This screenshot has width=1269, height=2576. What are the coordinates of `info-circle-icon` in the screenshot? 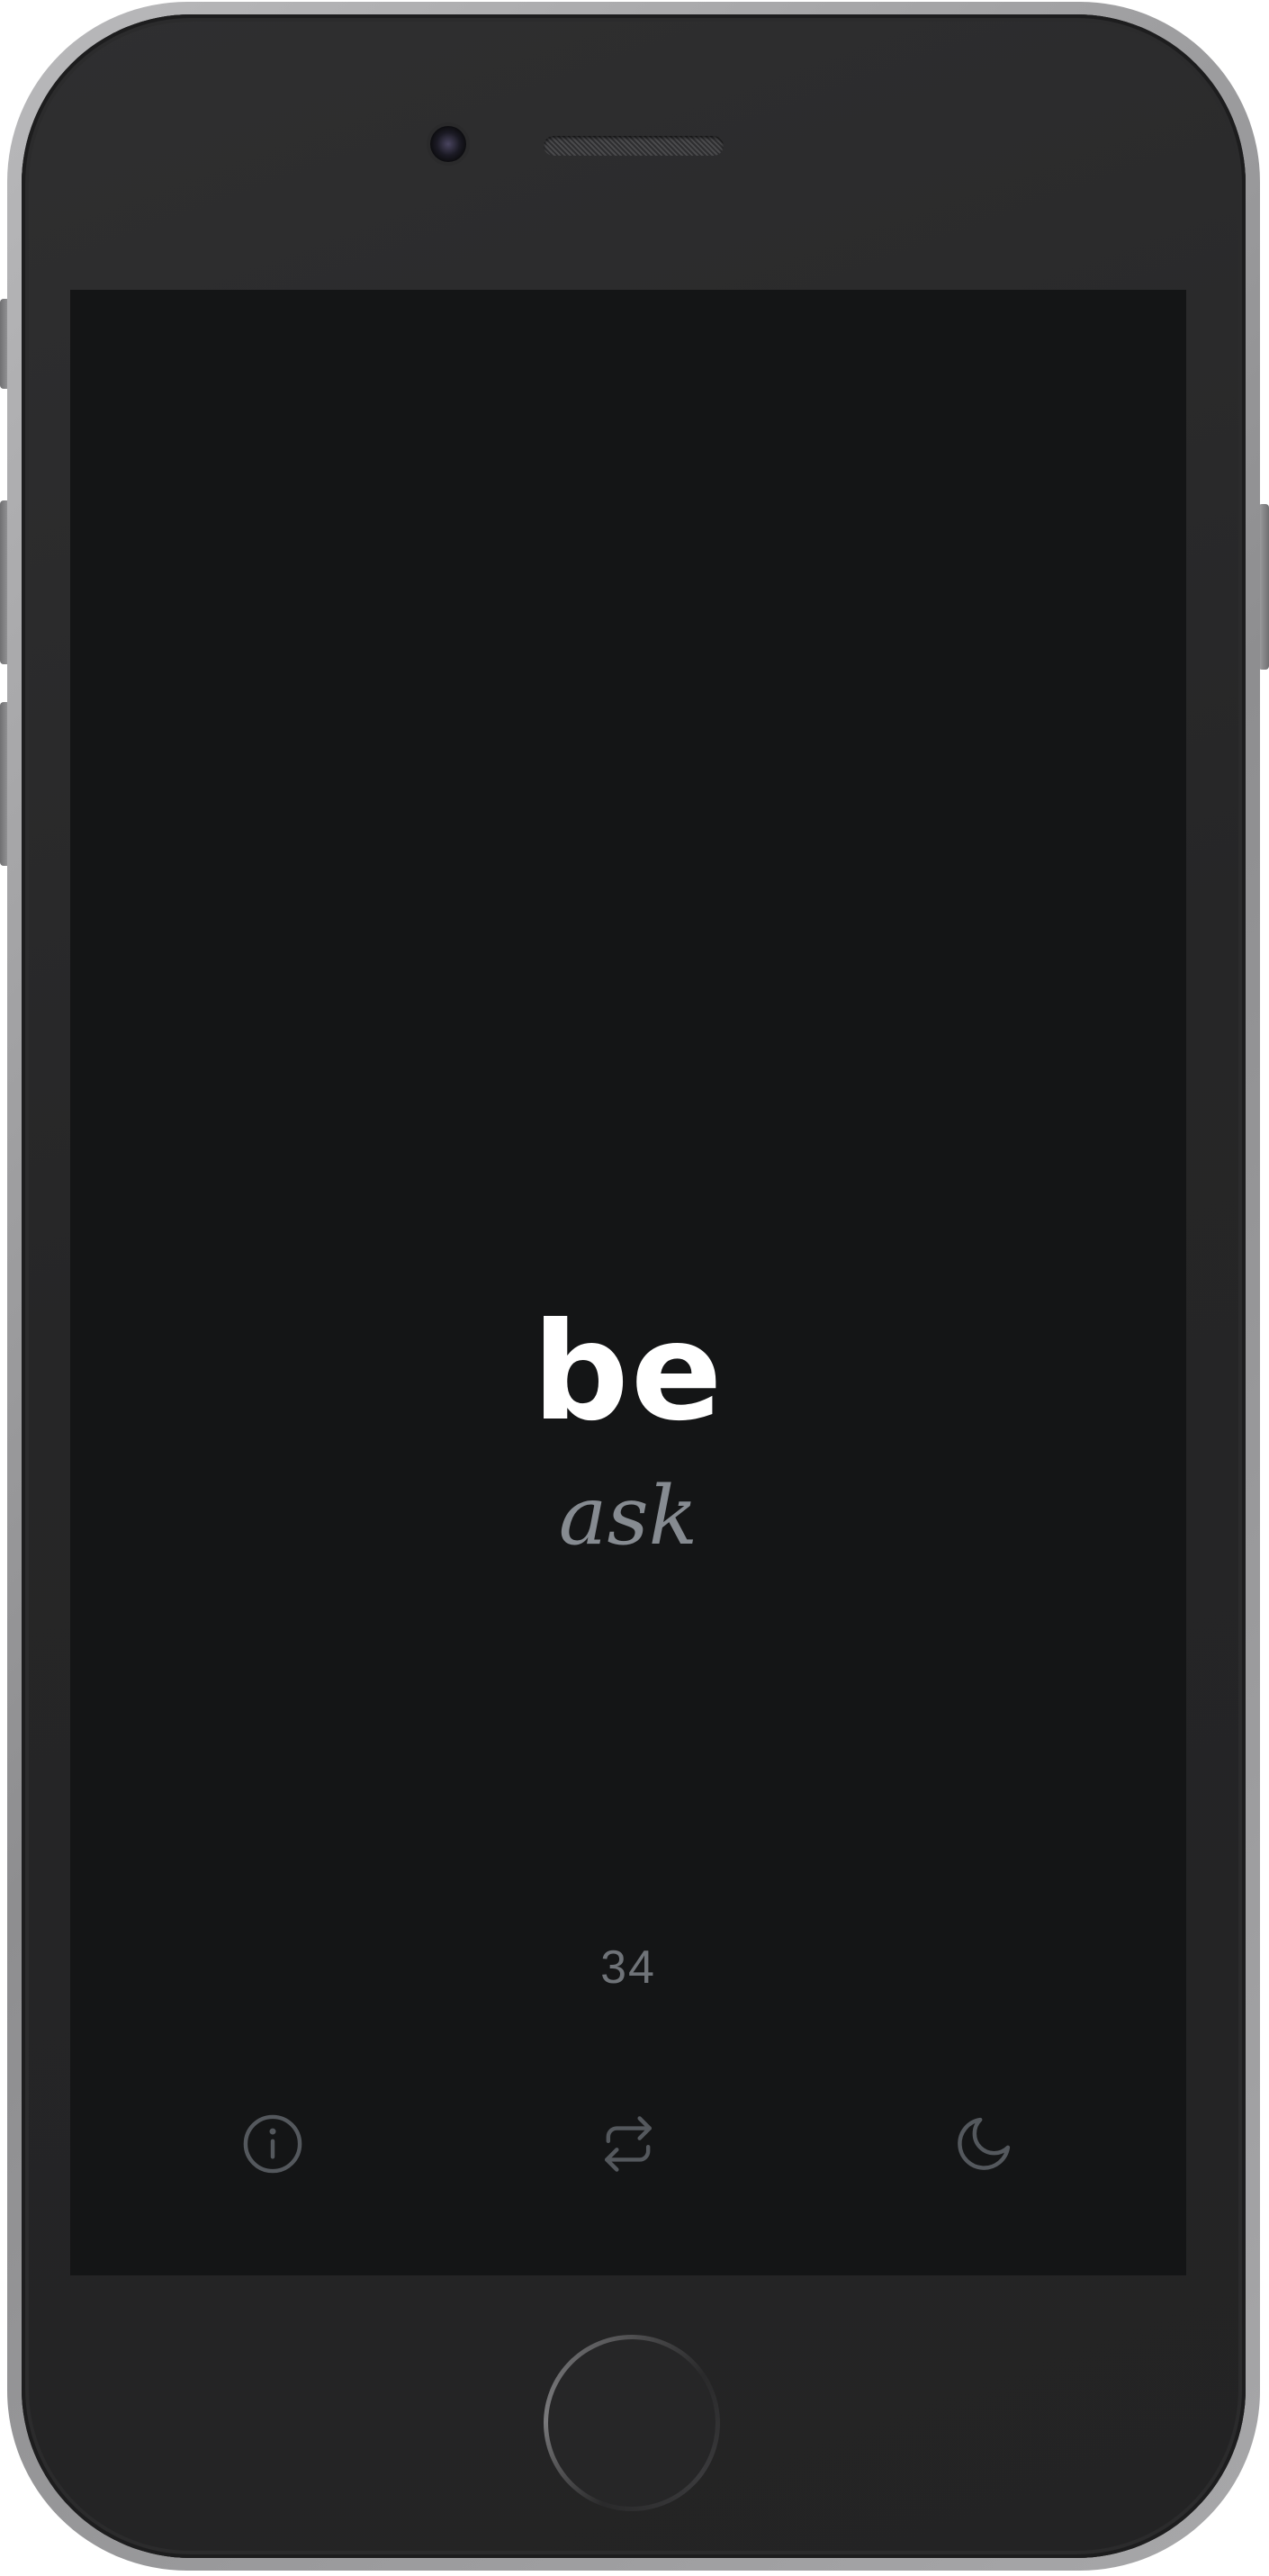 It's located at (272, 2144).